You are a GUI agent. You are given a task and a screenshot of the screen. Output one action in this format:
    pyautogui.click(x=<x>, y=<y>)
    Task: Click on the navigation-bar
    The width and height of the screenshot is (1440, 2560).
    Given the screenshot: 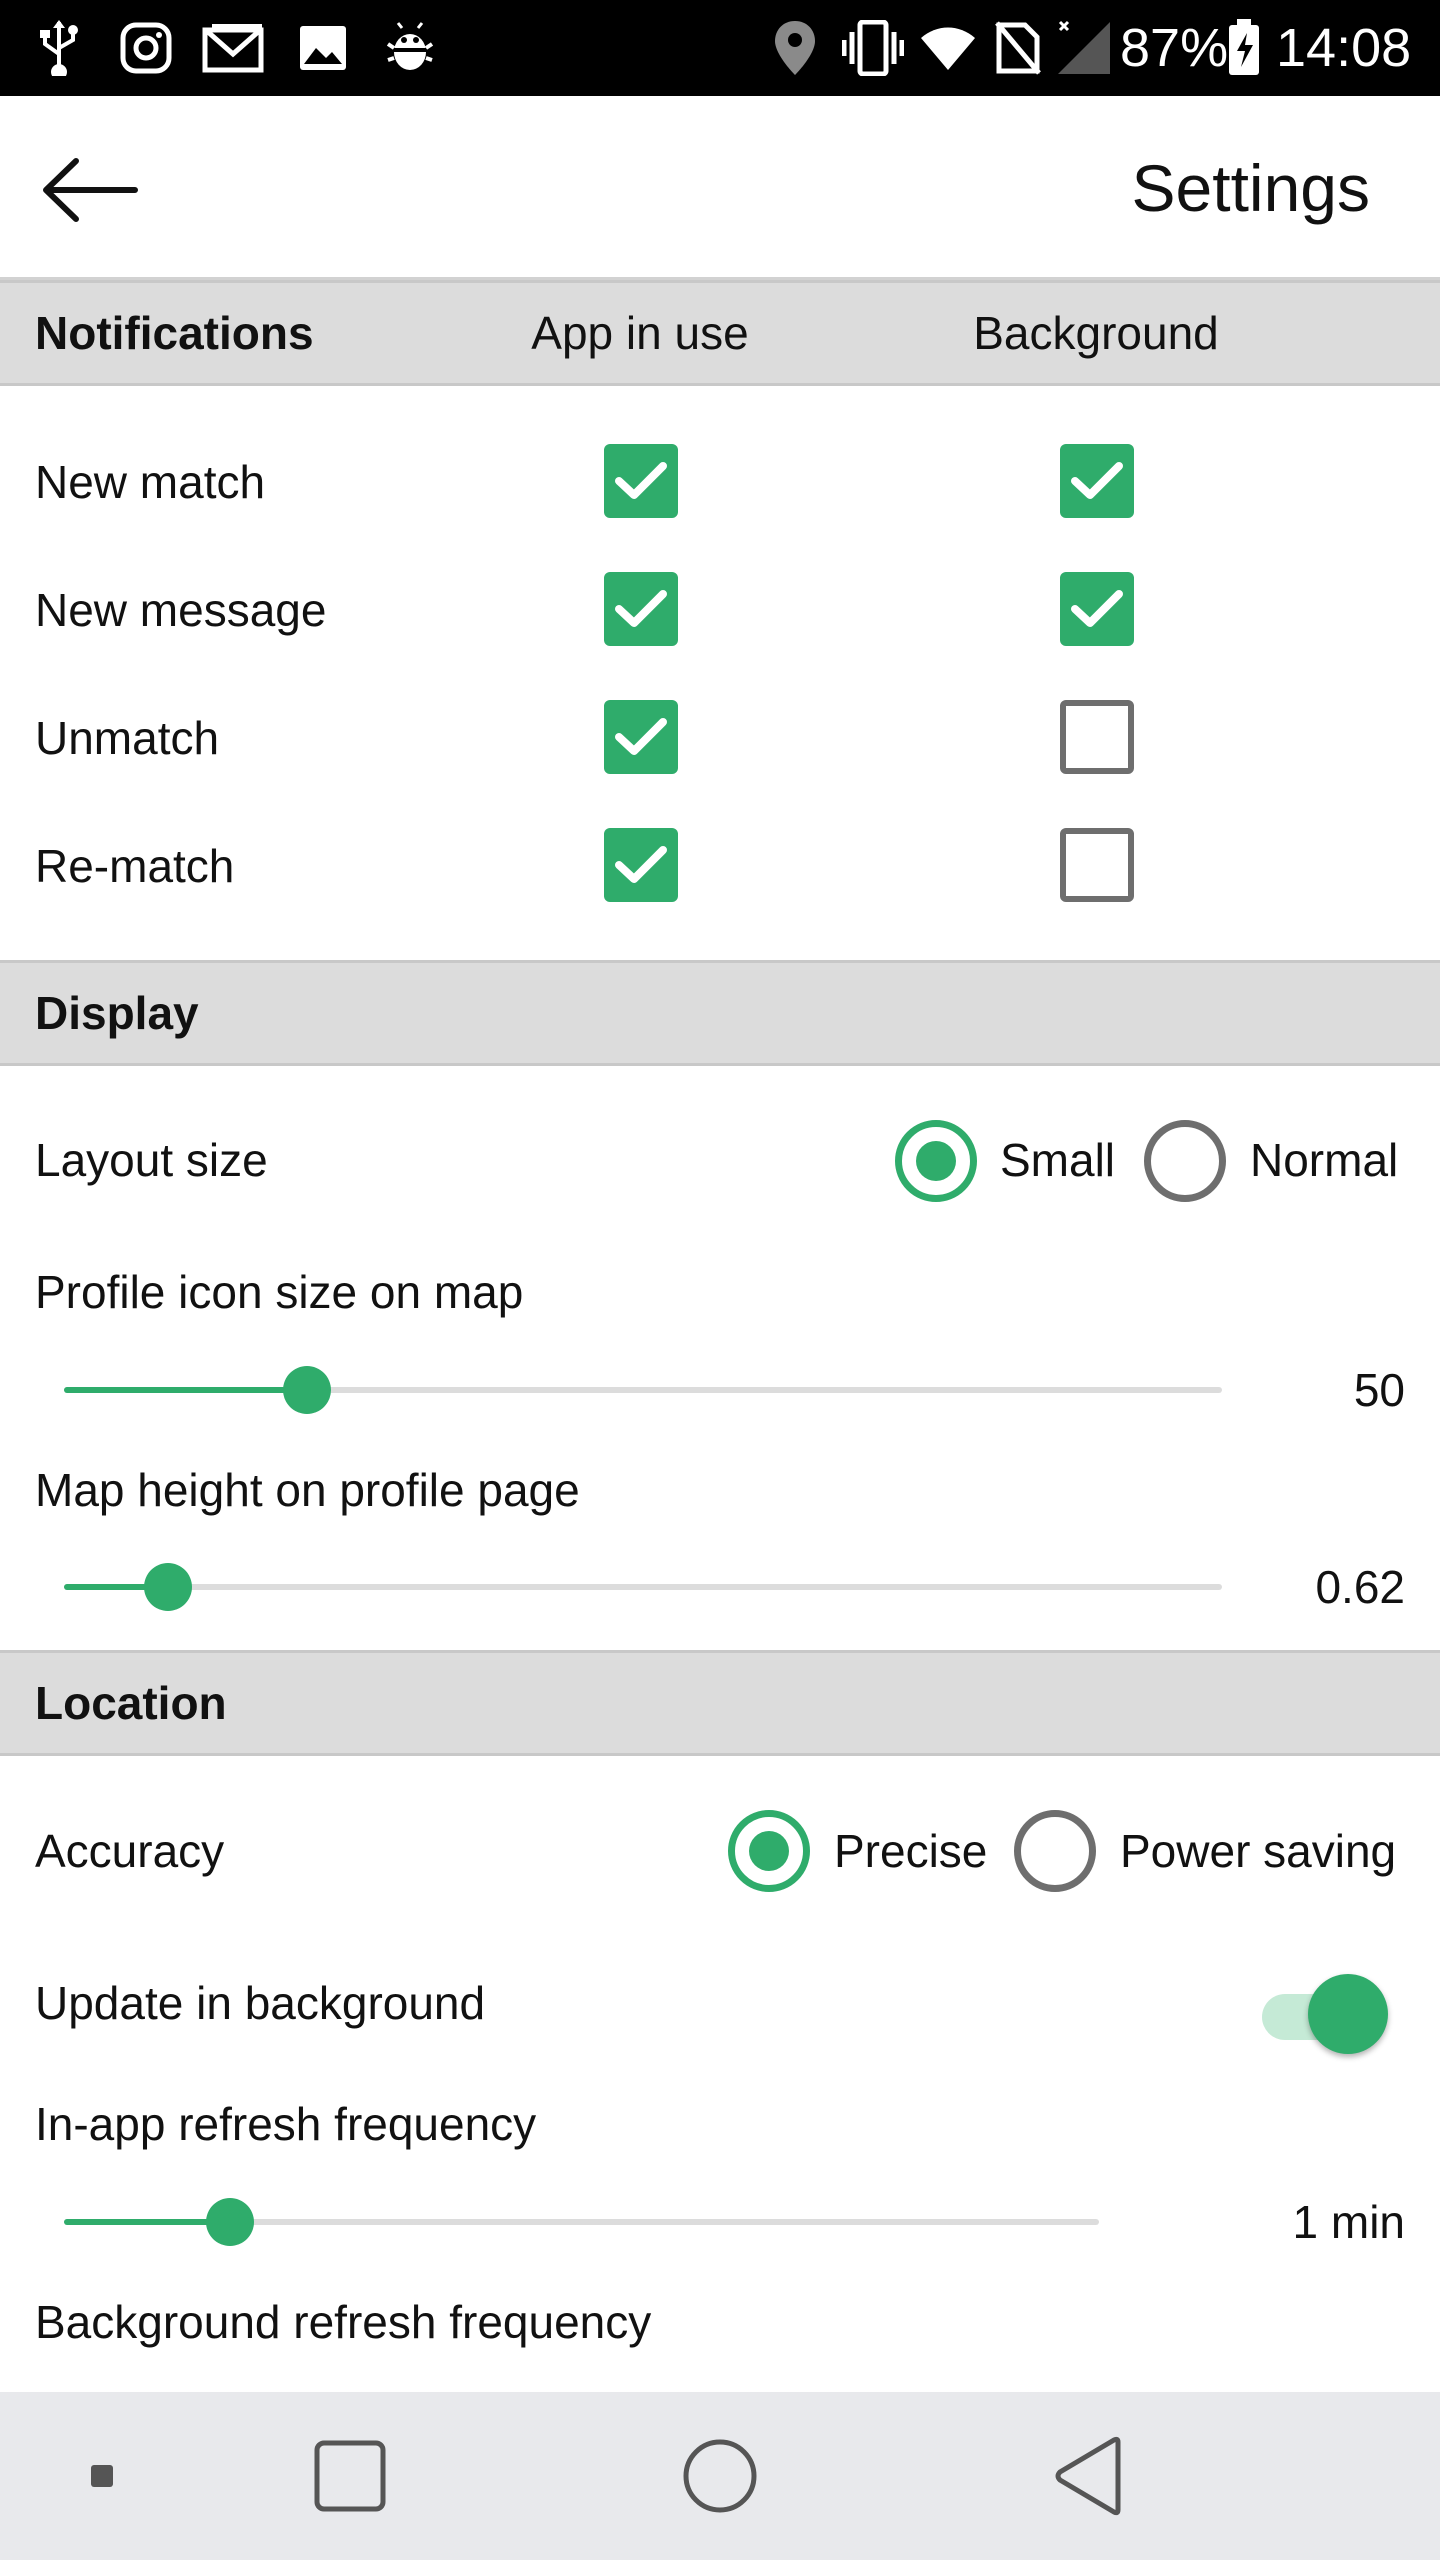 What is the action you would take?
    pyautogui.click(x=720, y=2476)
    